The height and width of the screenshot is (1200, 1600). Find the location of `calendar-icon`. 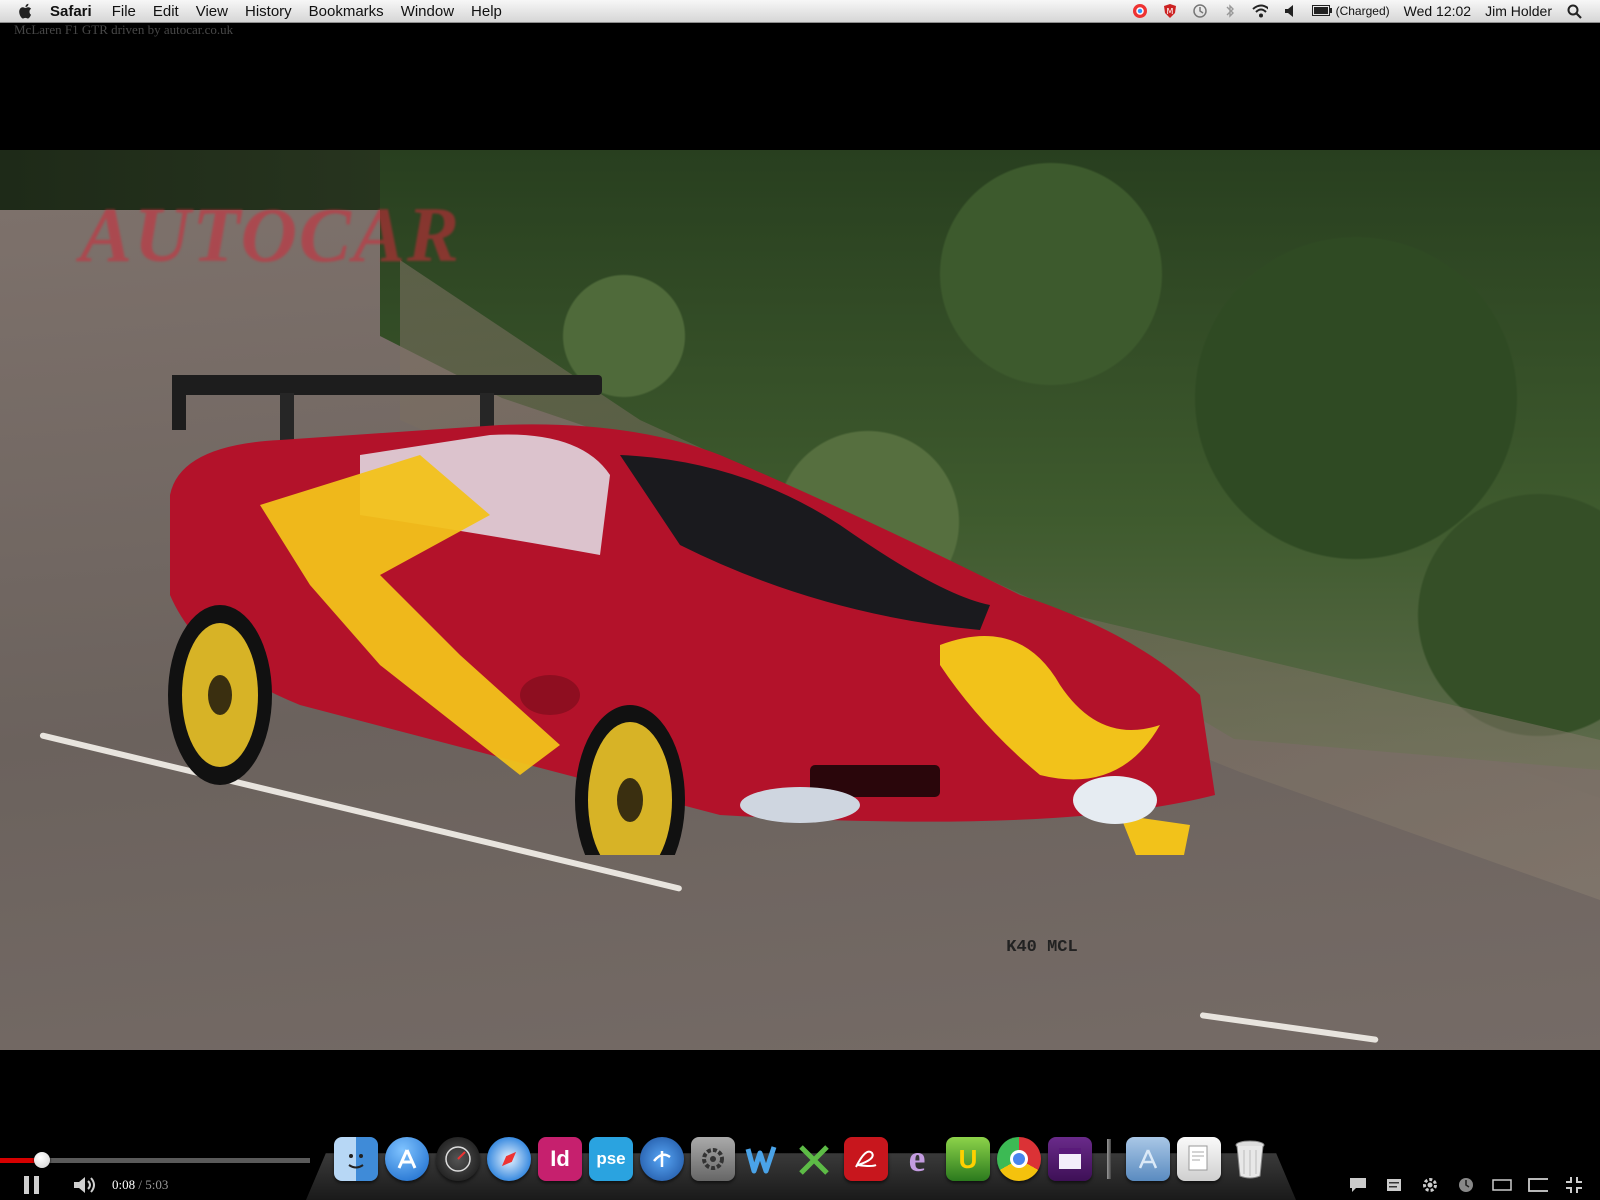

calendar-icon is located at coordinates (1070, 1159).